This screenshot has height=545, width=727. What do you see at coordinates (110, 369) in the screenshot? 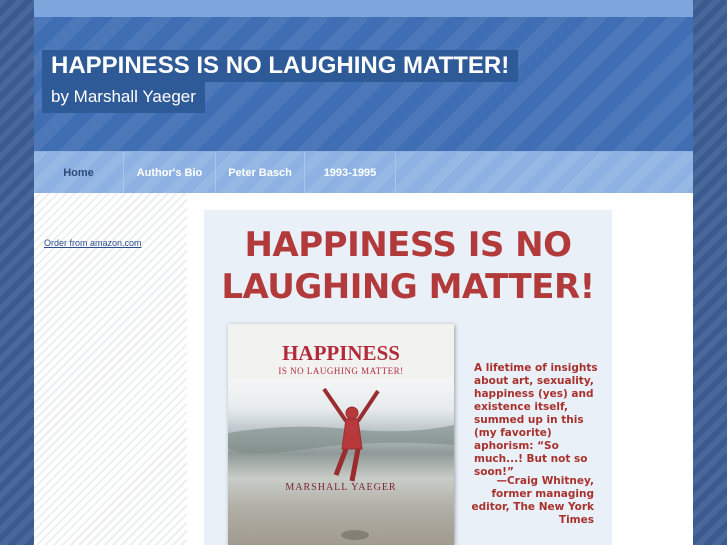
I see `sidebar: Order from amazon.com` at bounding box center [110, 369].